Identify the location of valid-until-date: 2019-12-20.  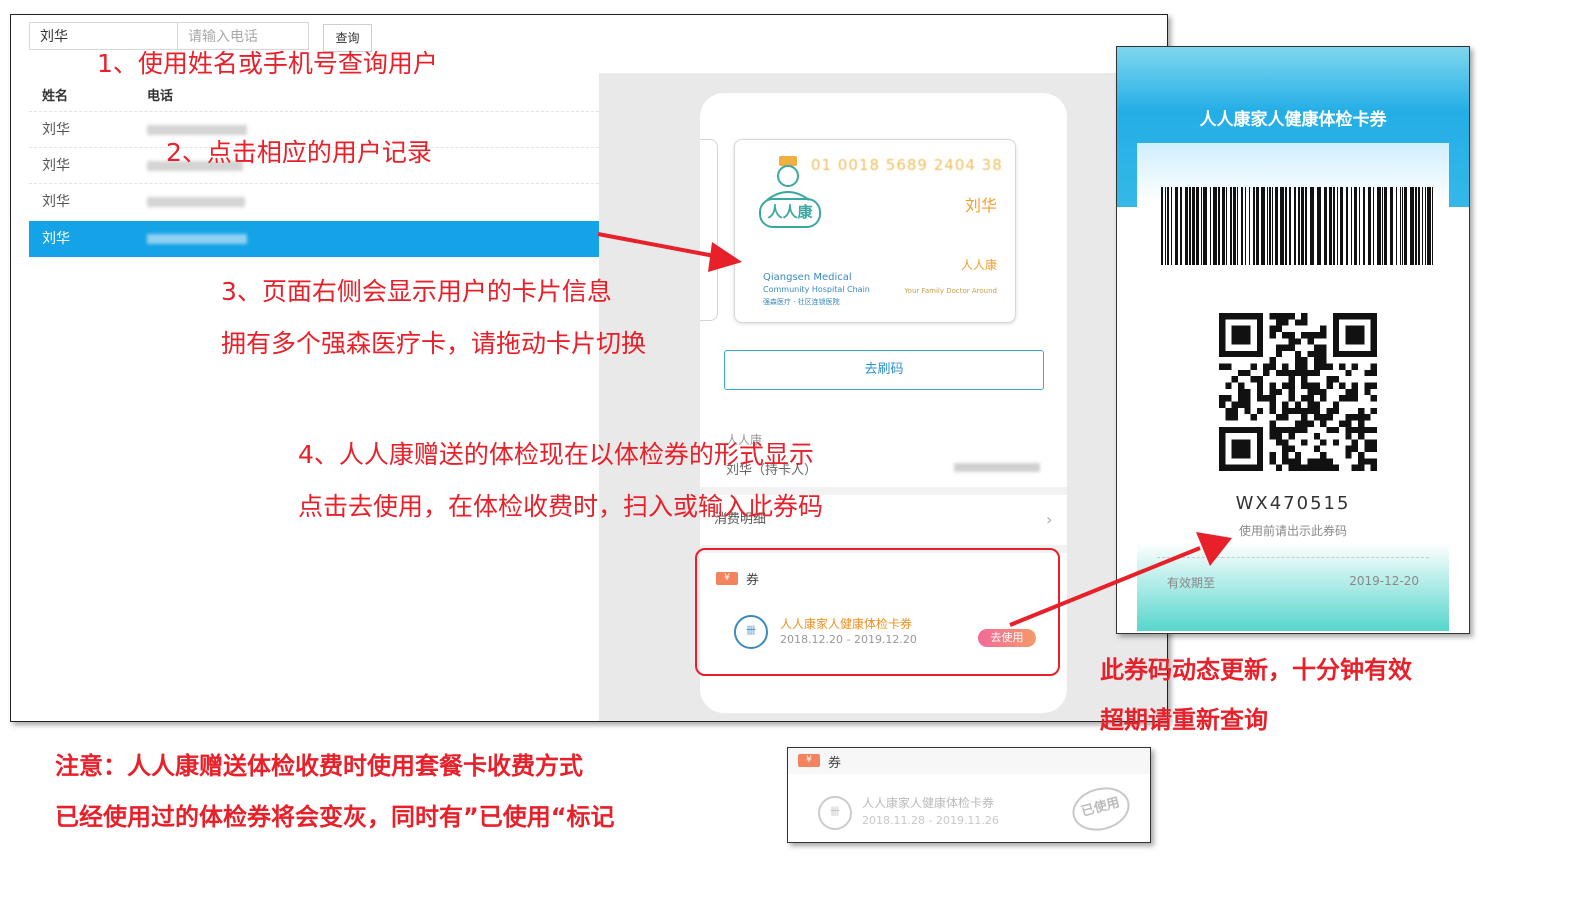
(1384, 581).